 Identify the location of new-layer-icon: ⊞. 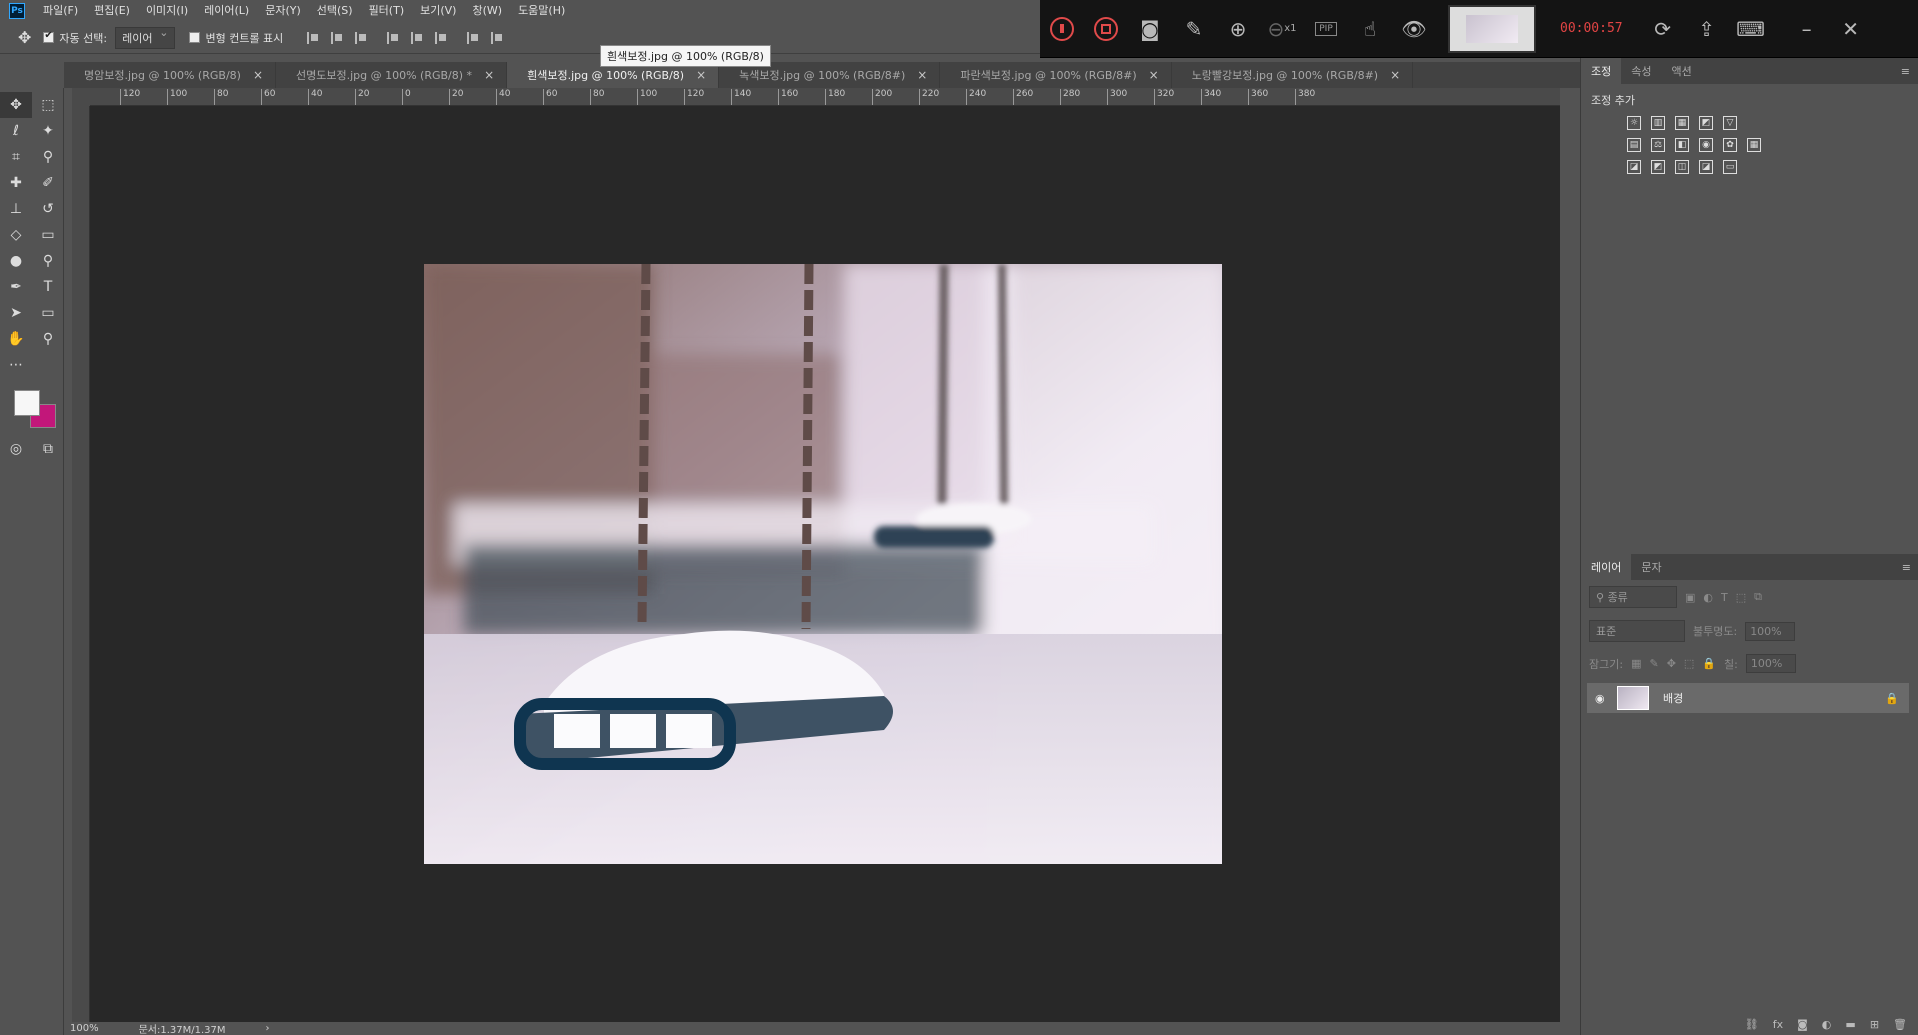
(1874, 1024).